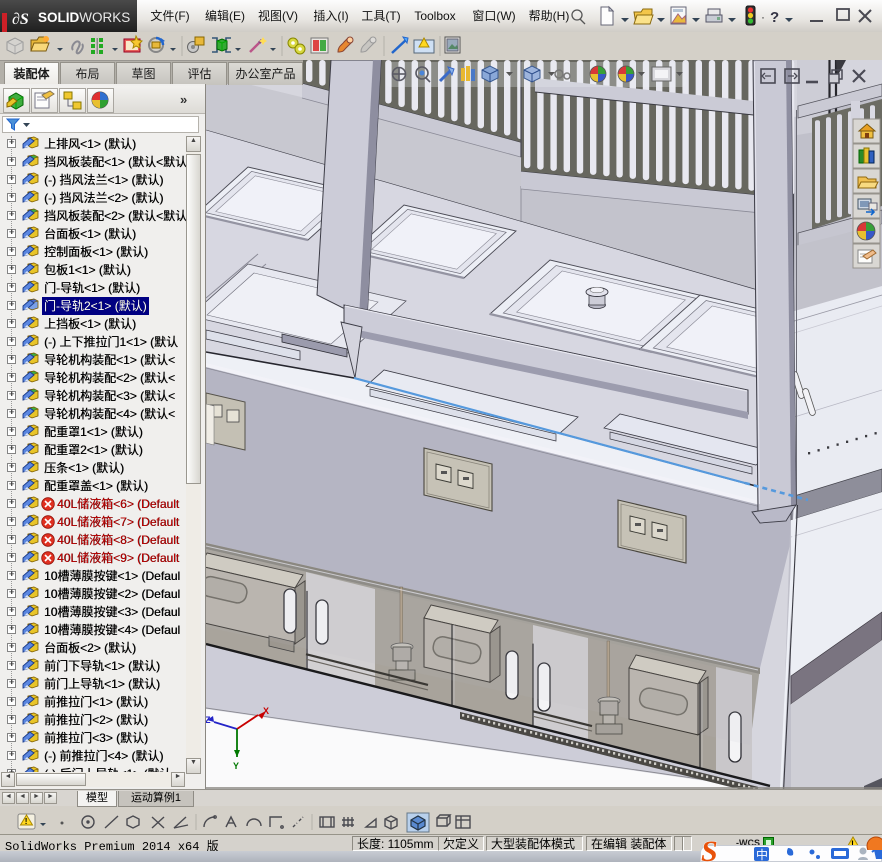 This screenshot has height=862, width=882. Describe the element at coordinates (236, 766) in the screenshot. I see `svg-text: Y` at that location.